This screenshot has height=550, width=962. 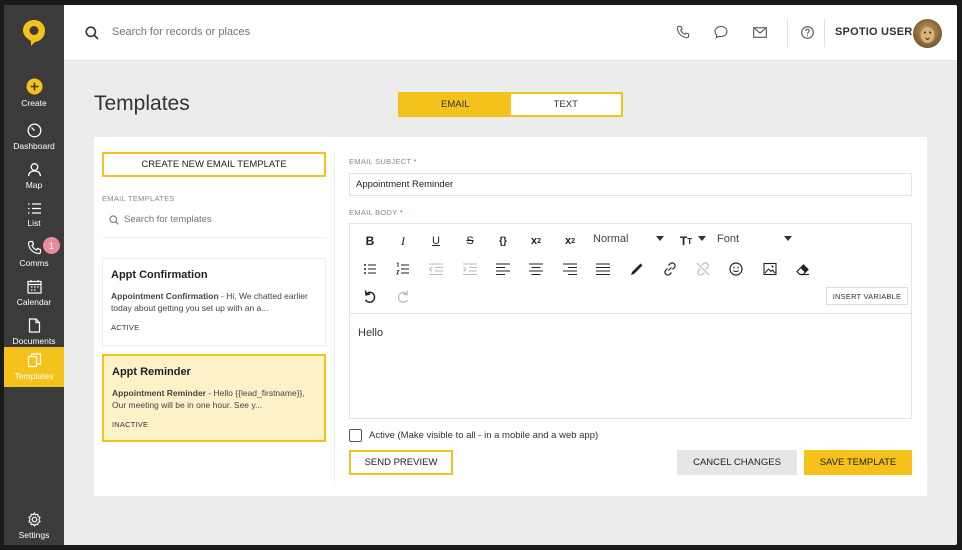 What do you see at coordinates (34, 185) in the screenshot?
I see `sidebar-item-label: Map` at bounding box center [34, 185].